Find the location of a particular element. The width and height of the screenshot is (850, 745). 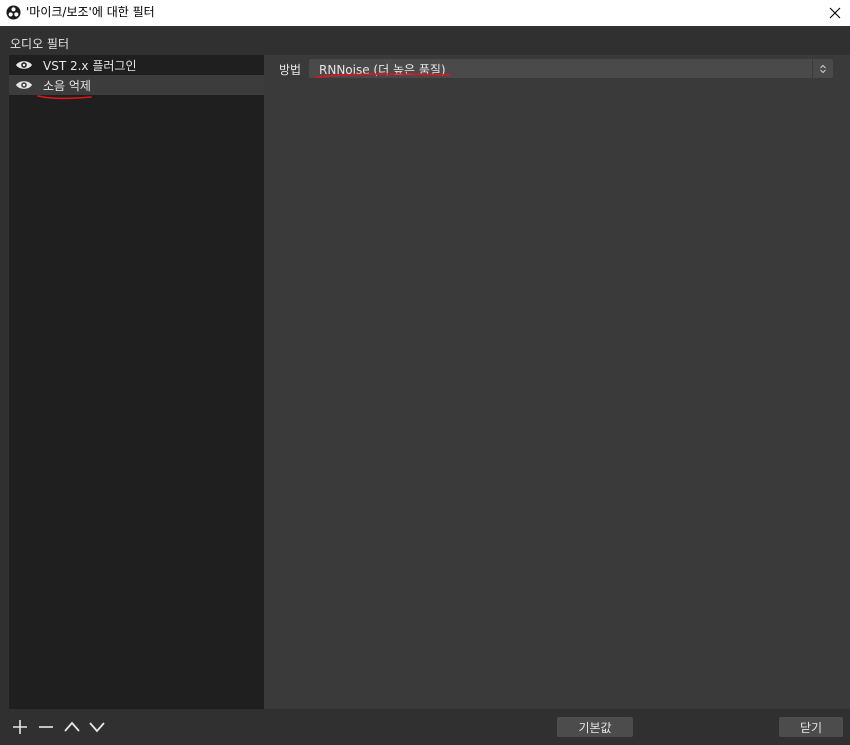

close-button: 닫기 is located at coordinates (811, 727).